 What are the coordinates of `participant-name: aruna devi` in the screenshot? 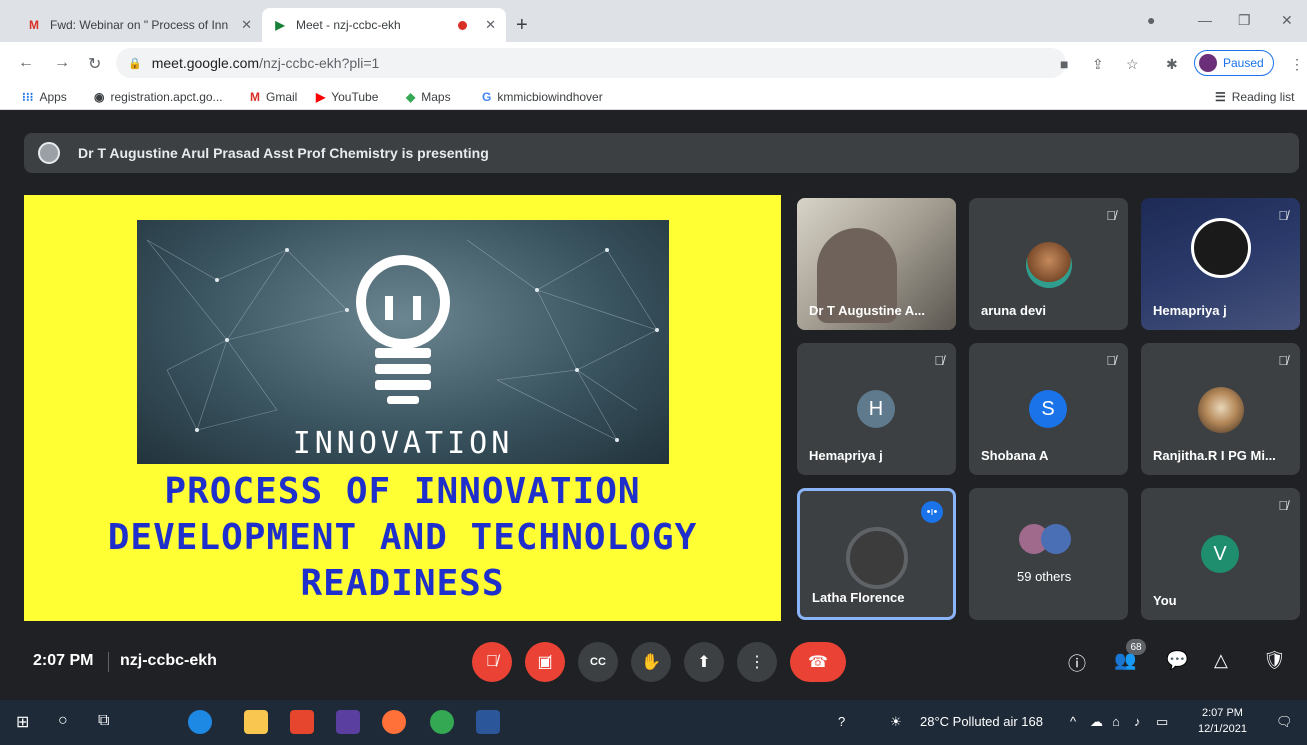 It's located at (1014, 310).